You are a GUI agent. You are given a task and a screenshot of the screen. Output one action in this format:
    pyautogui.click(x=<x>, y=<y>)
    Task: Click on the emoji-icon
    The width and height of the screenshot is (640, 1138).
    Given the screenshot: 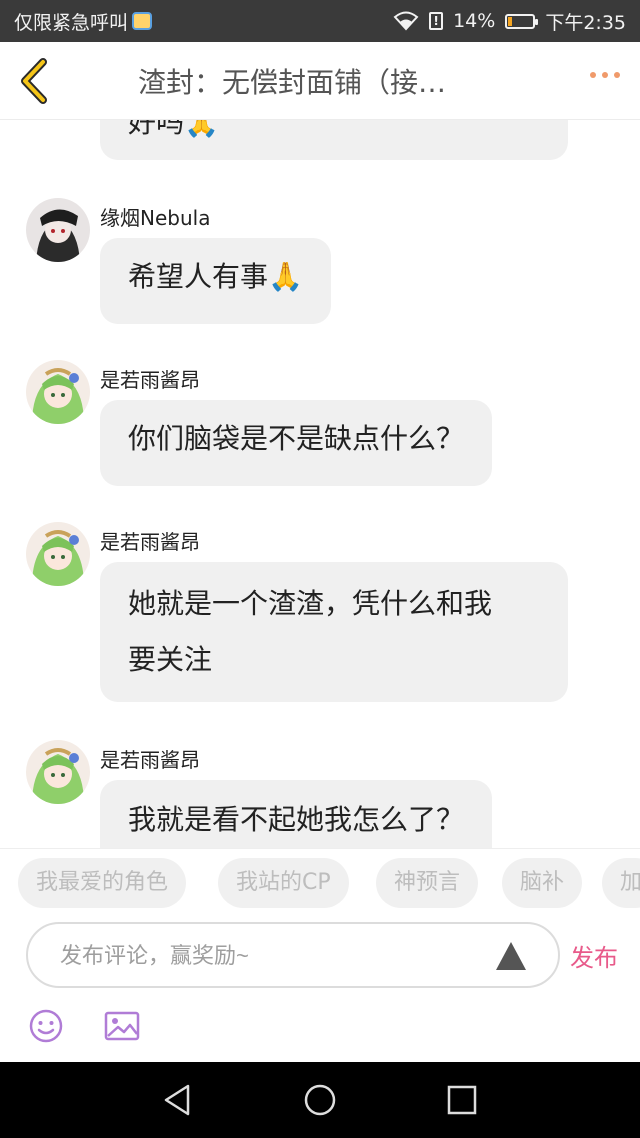 What is the action you would take?
    pyautogui.click(x=46, y=1026)
    